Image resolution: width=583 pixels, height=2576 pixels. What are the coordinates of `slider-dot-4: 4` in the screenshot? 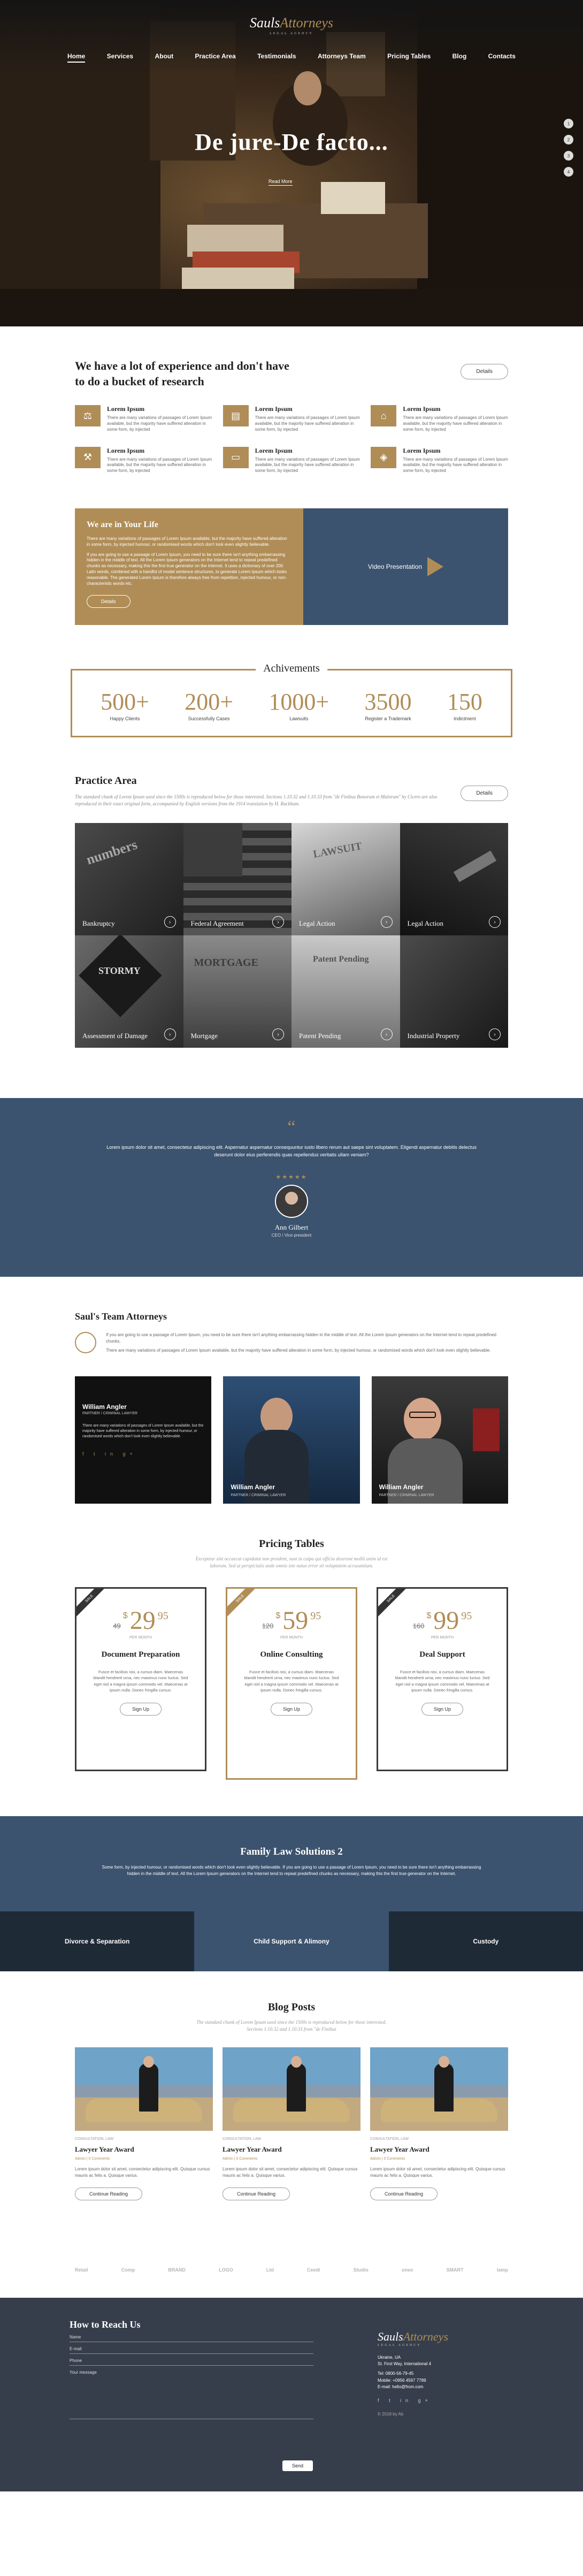 It's located at (568, 172).